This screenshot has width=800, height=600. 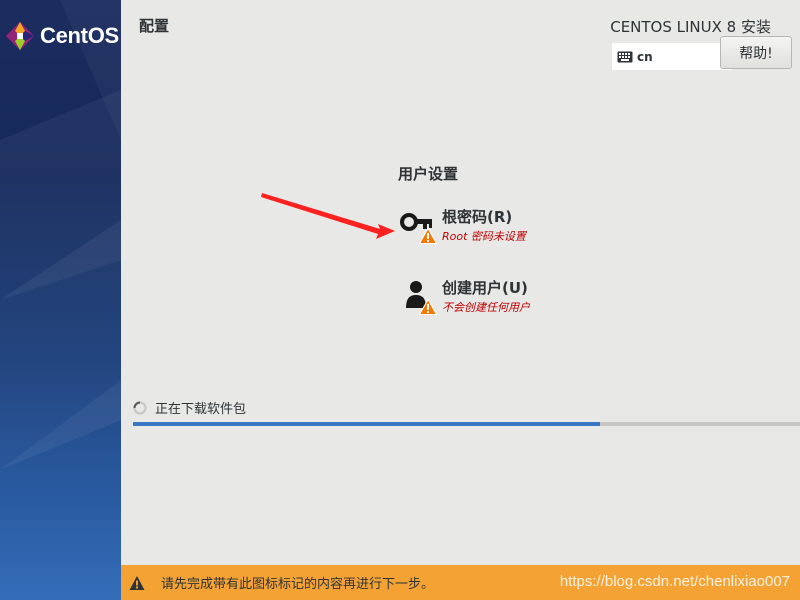 What do you see at coordinates (418, 297) in the screenshot?
I see `create-user-icon-wrap` at bounding box center [418, 297].